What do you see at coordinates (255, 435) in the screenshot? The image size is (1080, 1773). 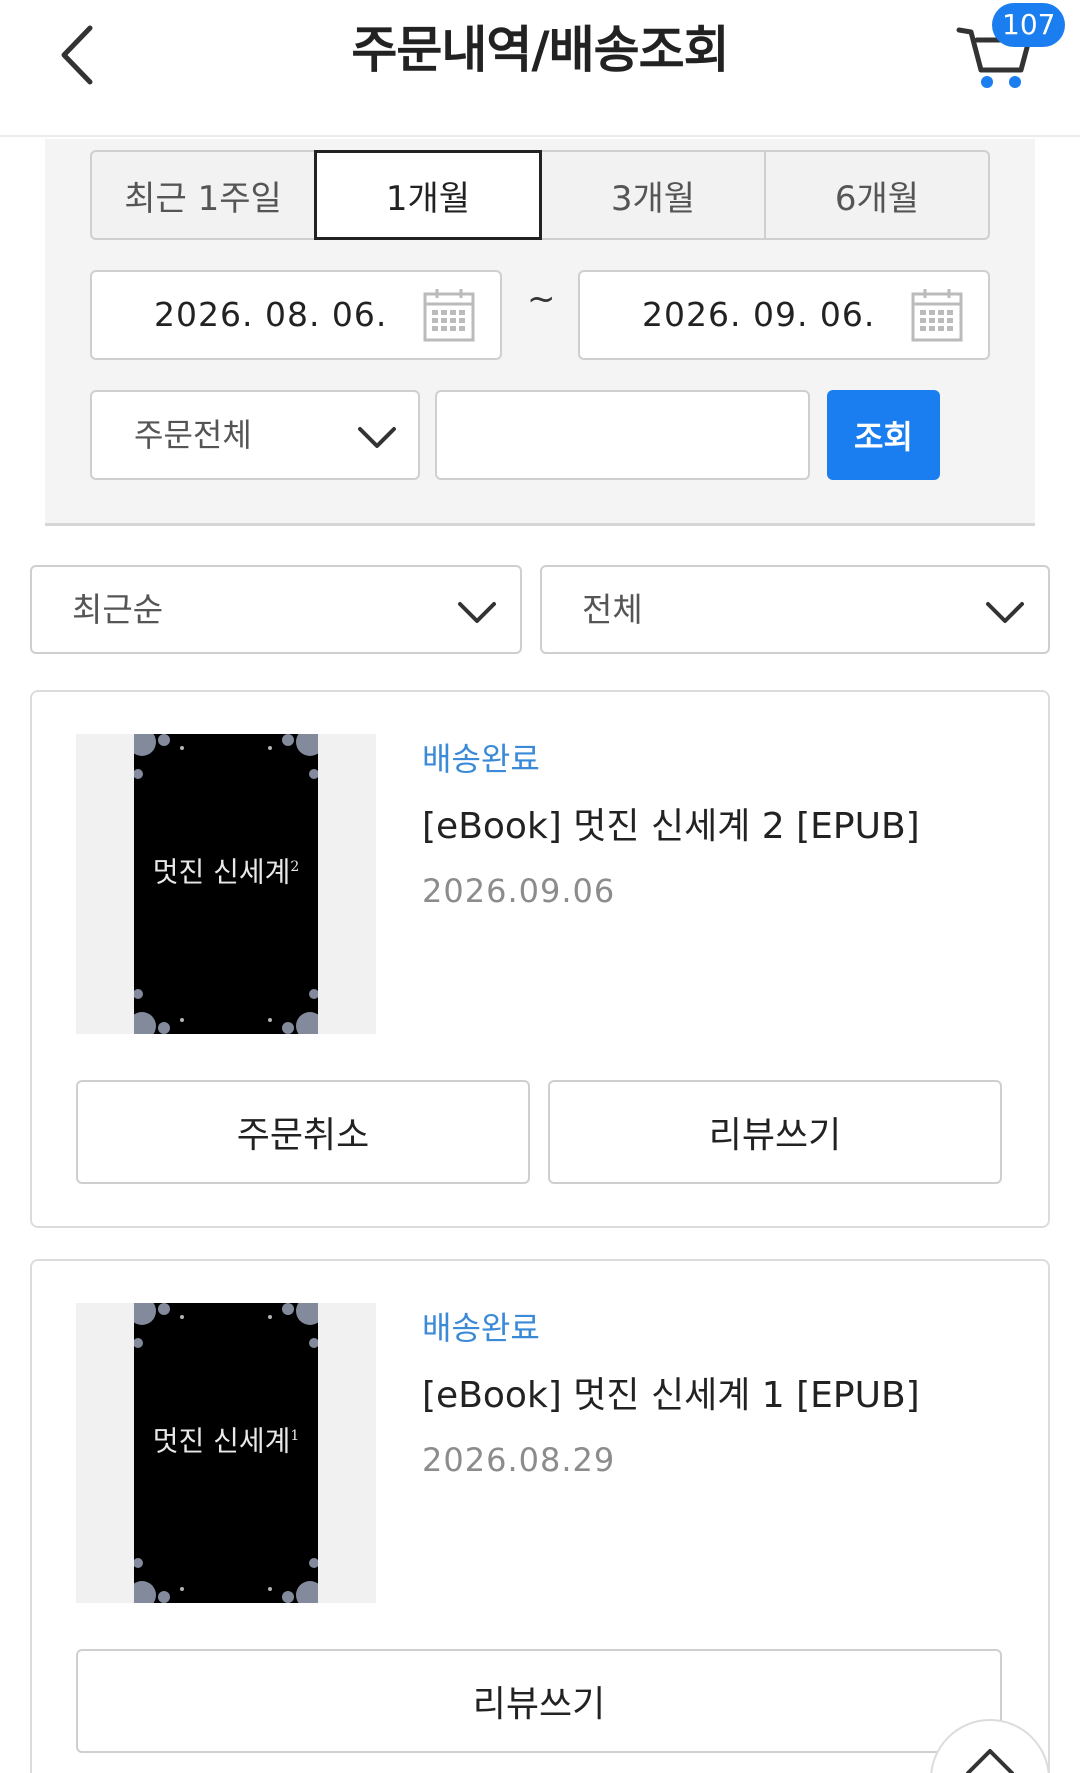 I see `order-type-select: 주문전체` at bounding box center [255, 435].